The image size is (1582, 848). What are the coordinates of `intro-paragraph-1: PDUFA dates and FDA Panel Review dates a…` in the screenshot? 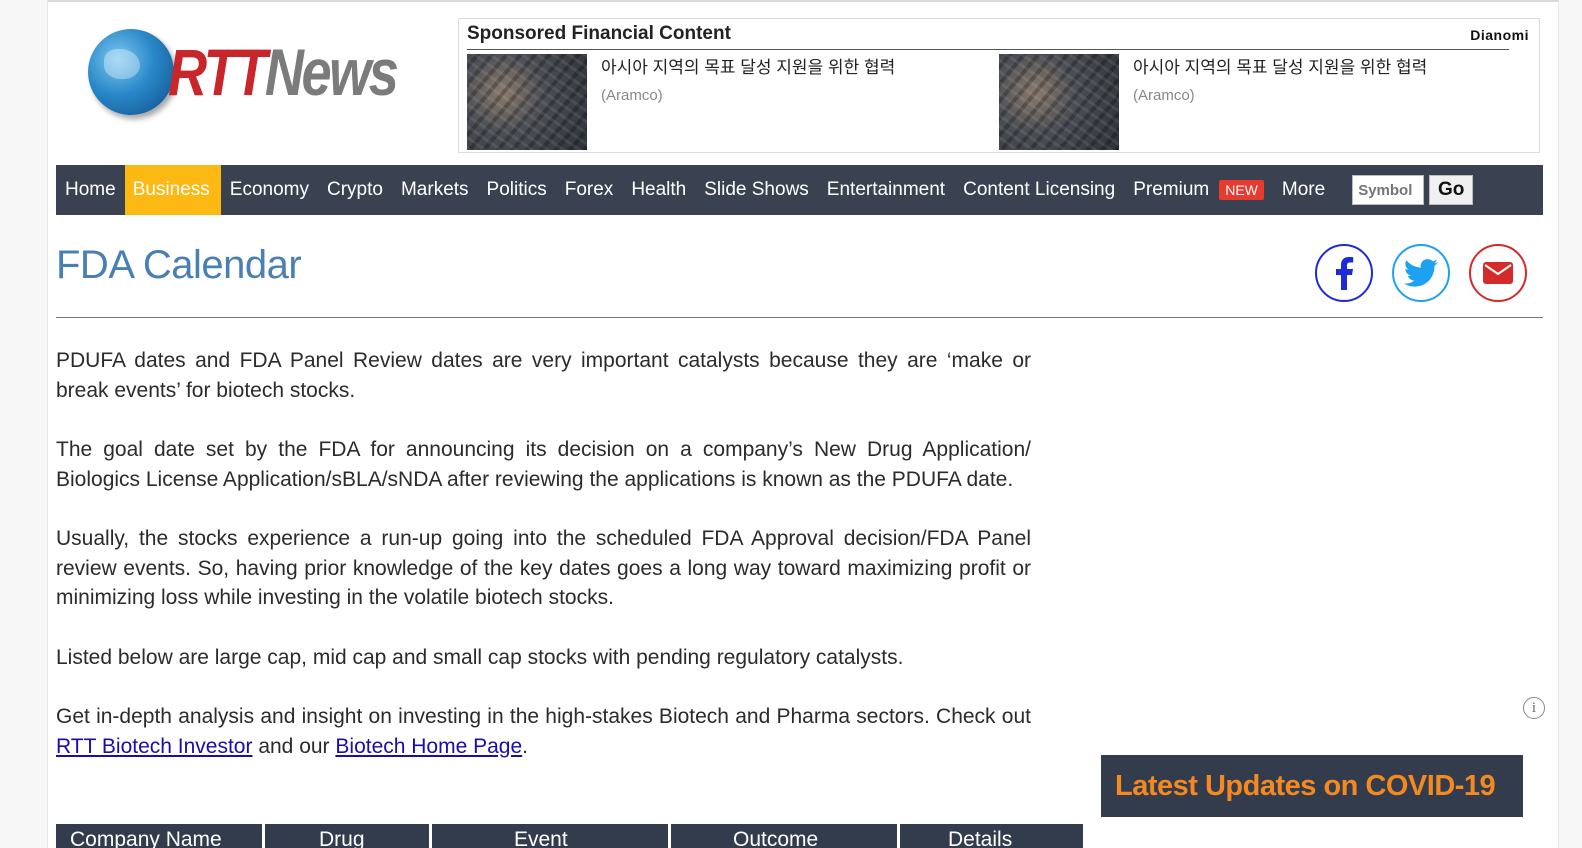 It's located at (543, 375).